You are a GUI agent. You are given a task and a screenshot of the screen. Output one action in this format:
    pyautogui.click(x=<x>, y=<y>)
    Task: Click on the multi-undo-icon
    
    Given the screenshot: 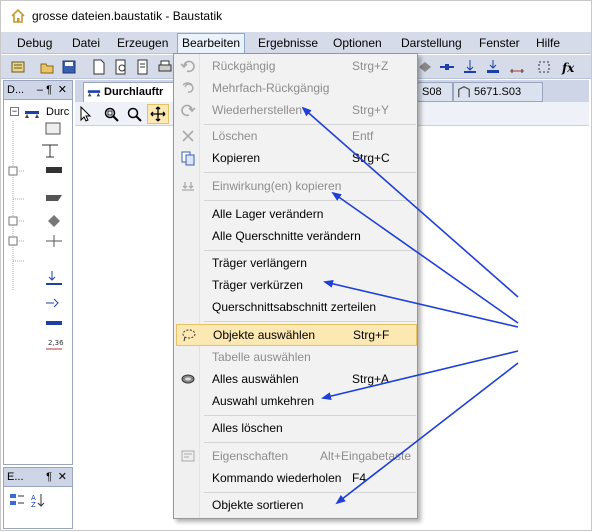 What is the action you would take?
    pyautogui.click(x=188, y=87)
    